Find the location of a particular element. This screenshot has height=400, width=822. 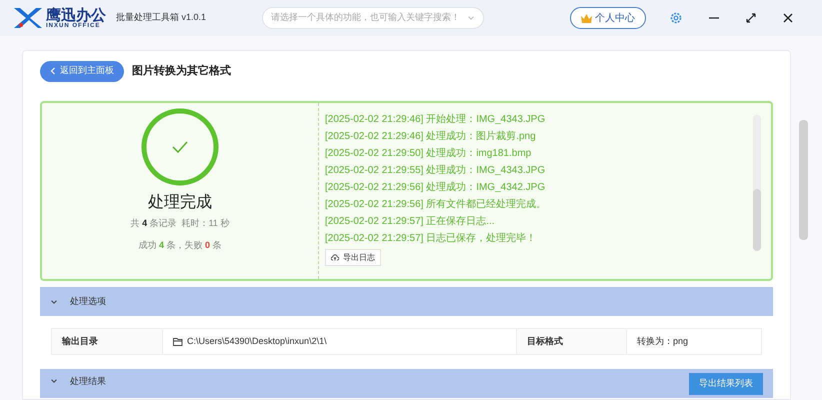

log-line: [2025-02-02 21:29:50] 处理成功：img181.bmp is located at coordinates (428, 153).